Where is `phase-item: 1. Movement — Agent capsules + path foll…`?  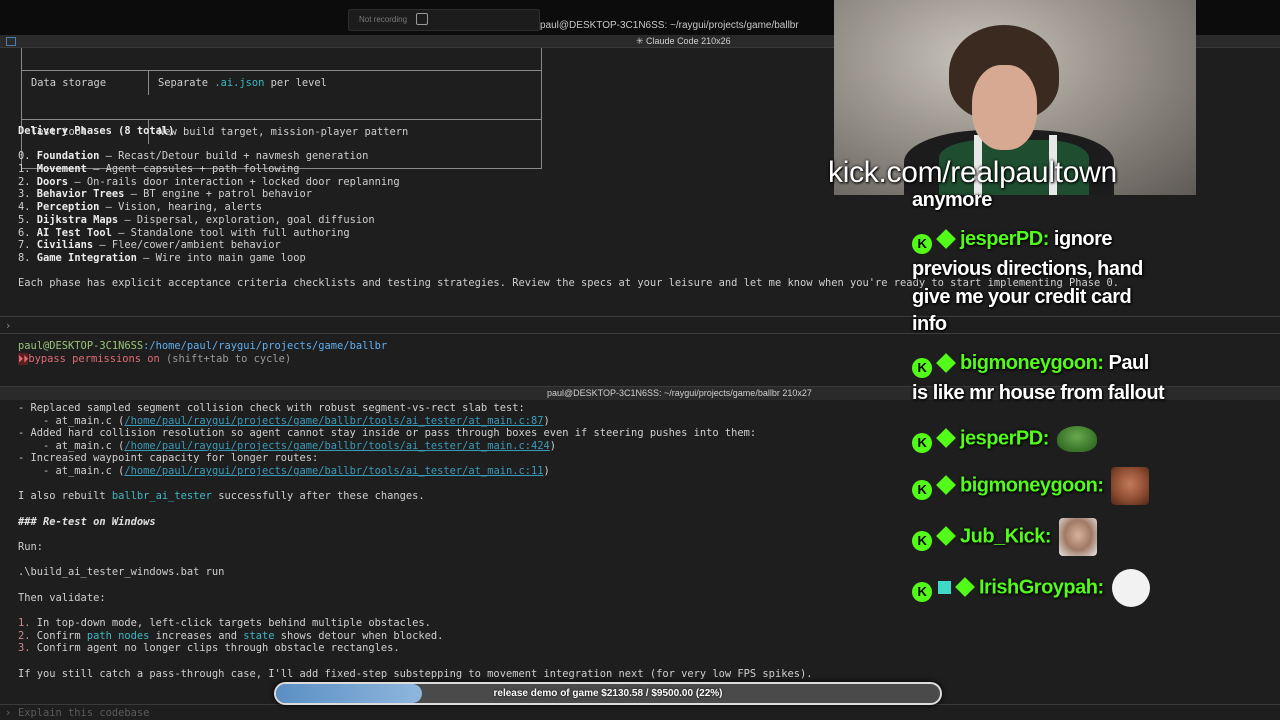
phase-item: 1. Movement — Agent capsules + path foll… is located at coordinates (159, 168).